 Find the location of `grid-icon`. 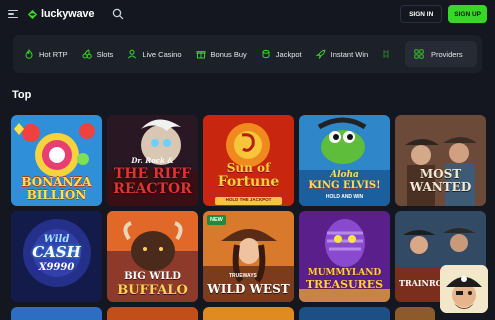

grid-icon is located at coordinates (419, 54).